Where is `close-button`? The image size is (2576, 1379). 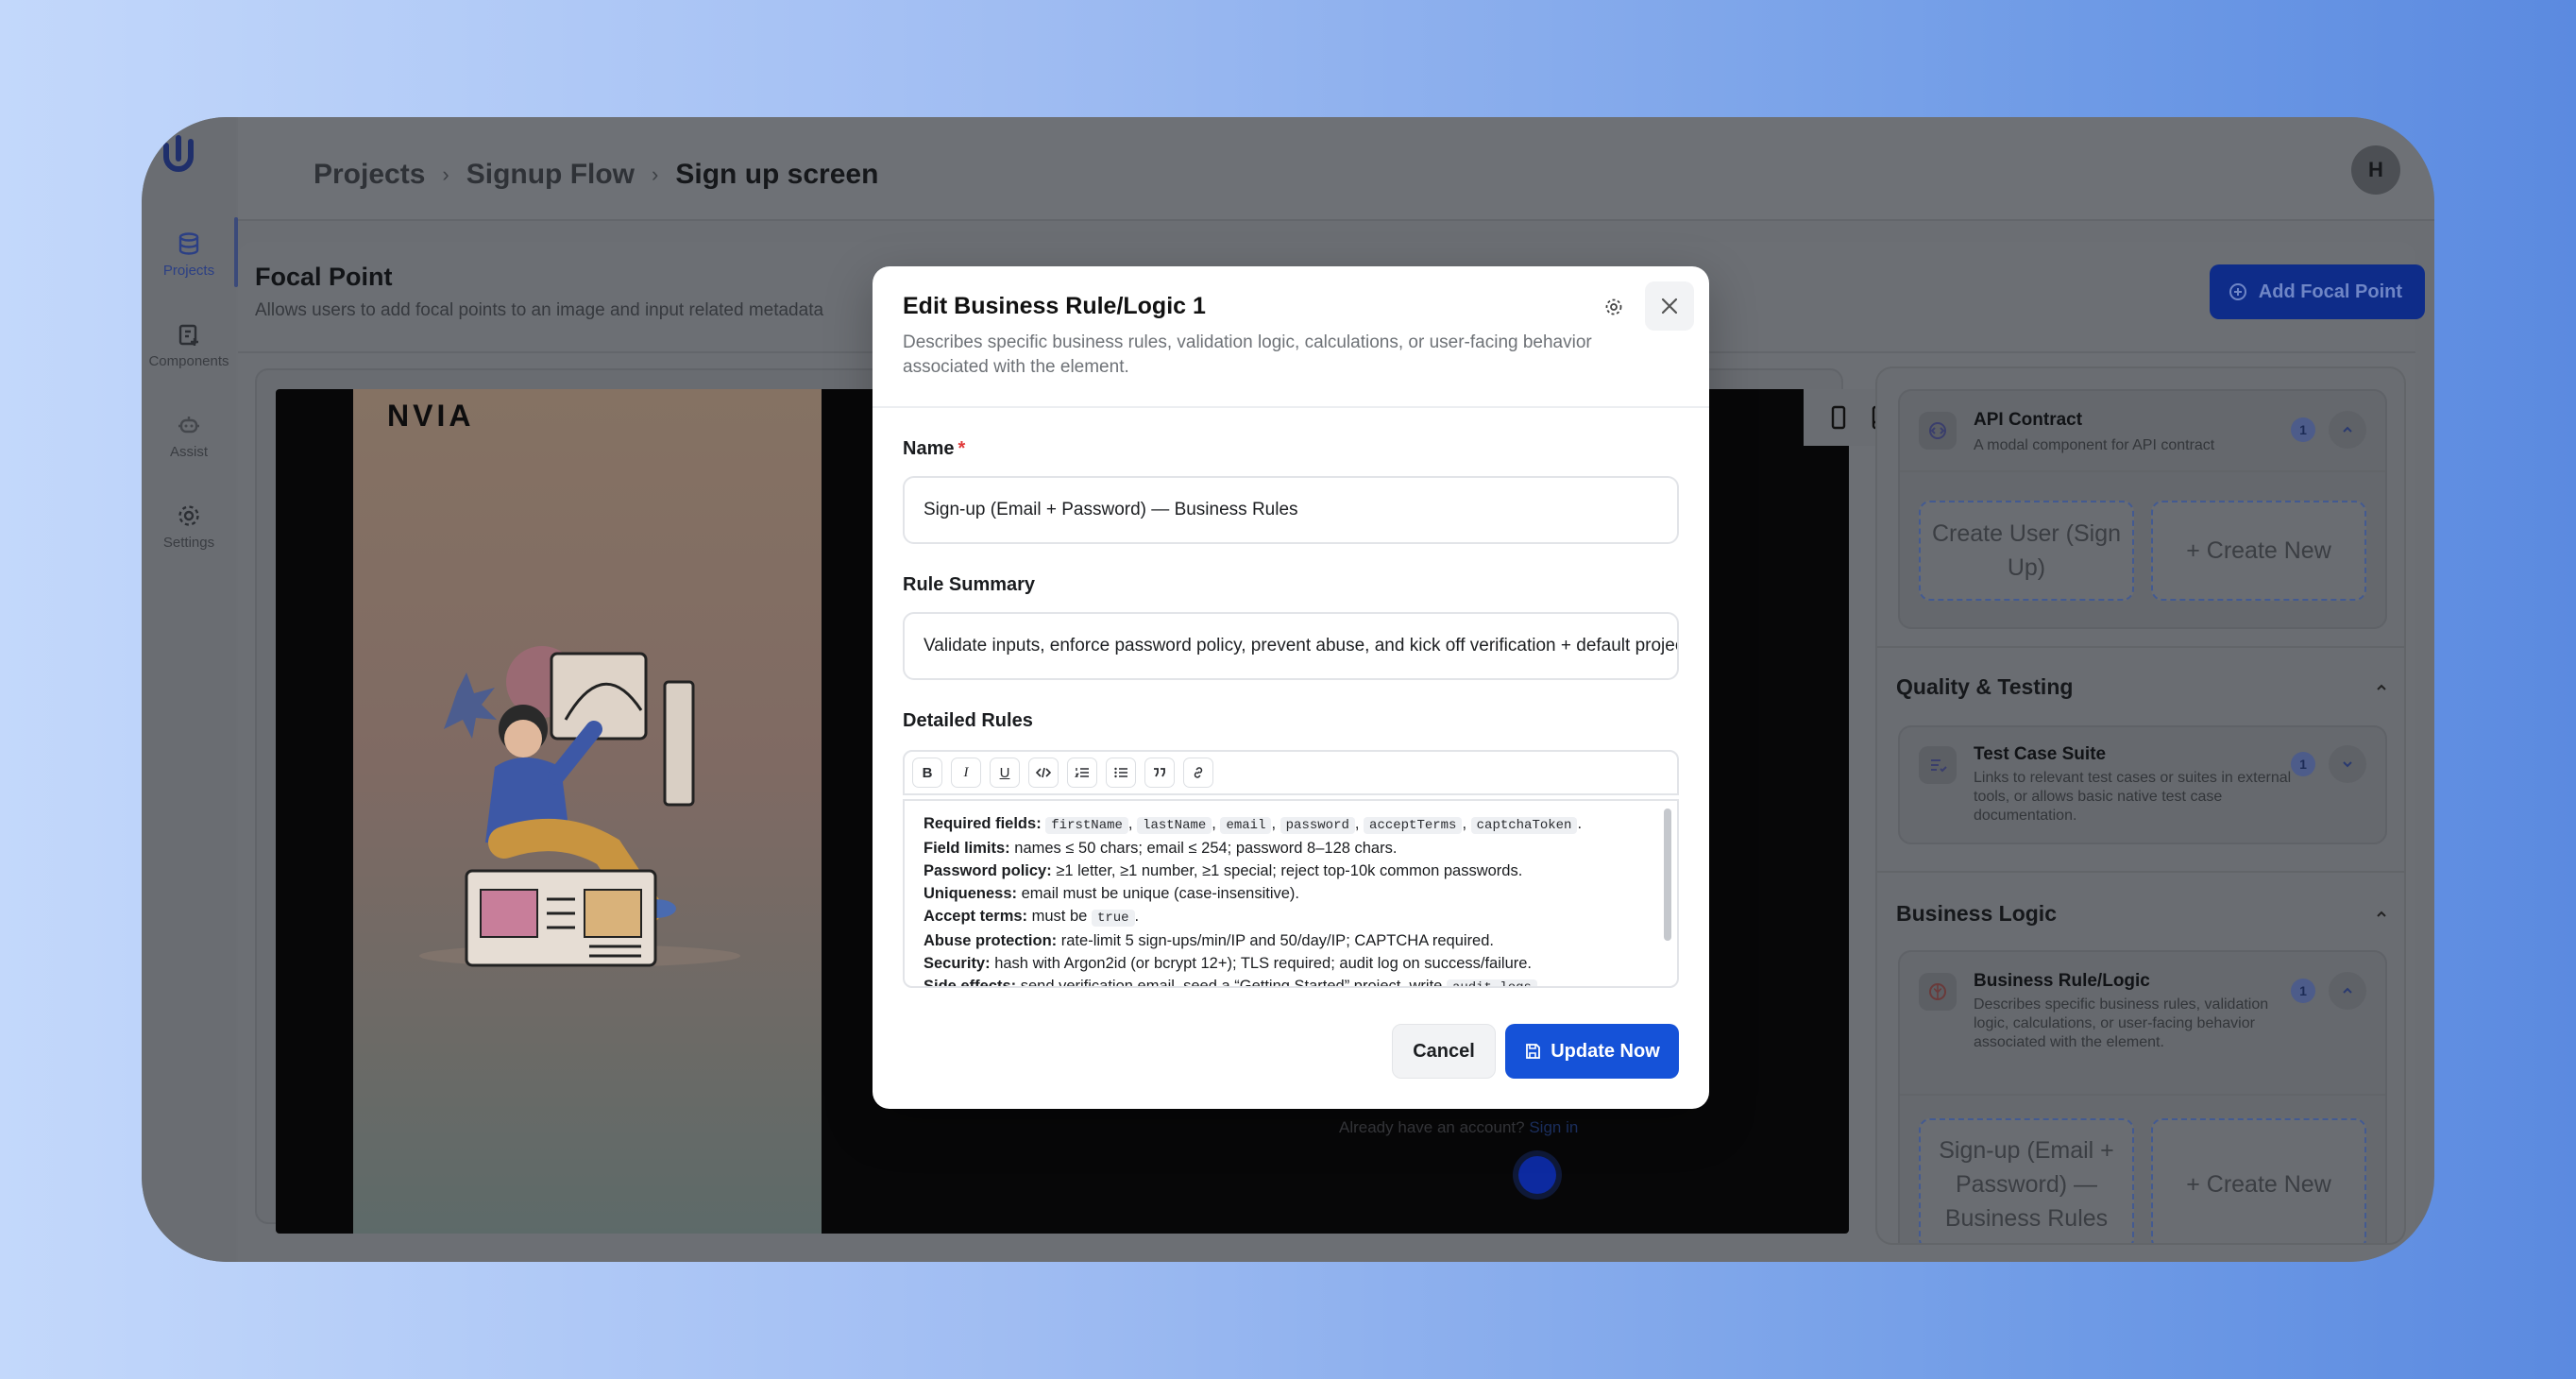 close-button is located at coordinates (1669, 306).